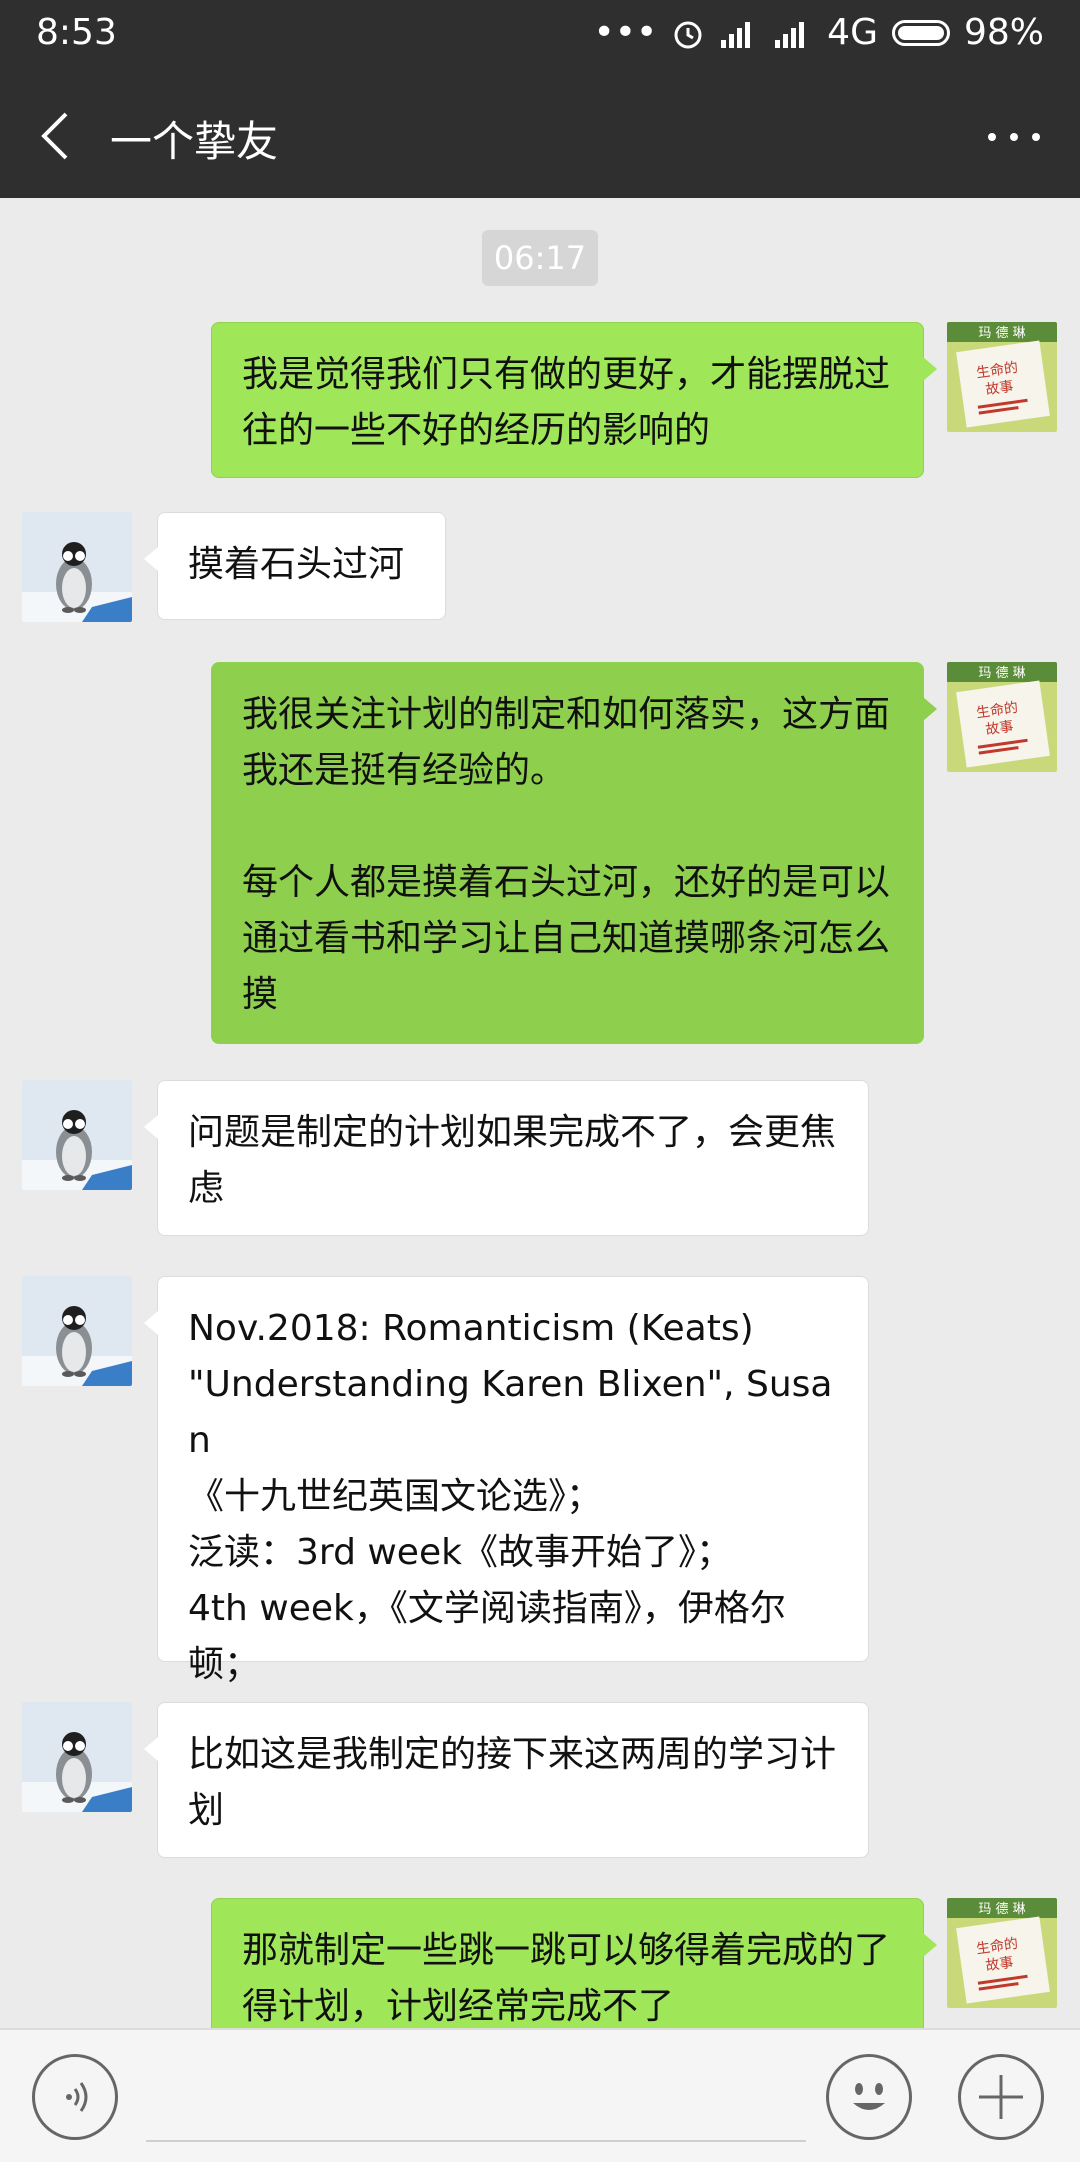 The image size is (1080, 2162). I want to click on plus-button, so click(1001, 2097).